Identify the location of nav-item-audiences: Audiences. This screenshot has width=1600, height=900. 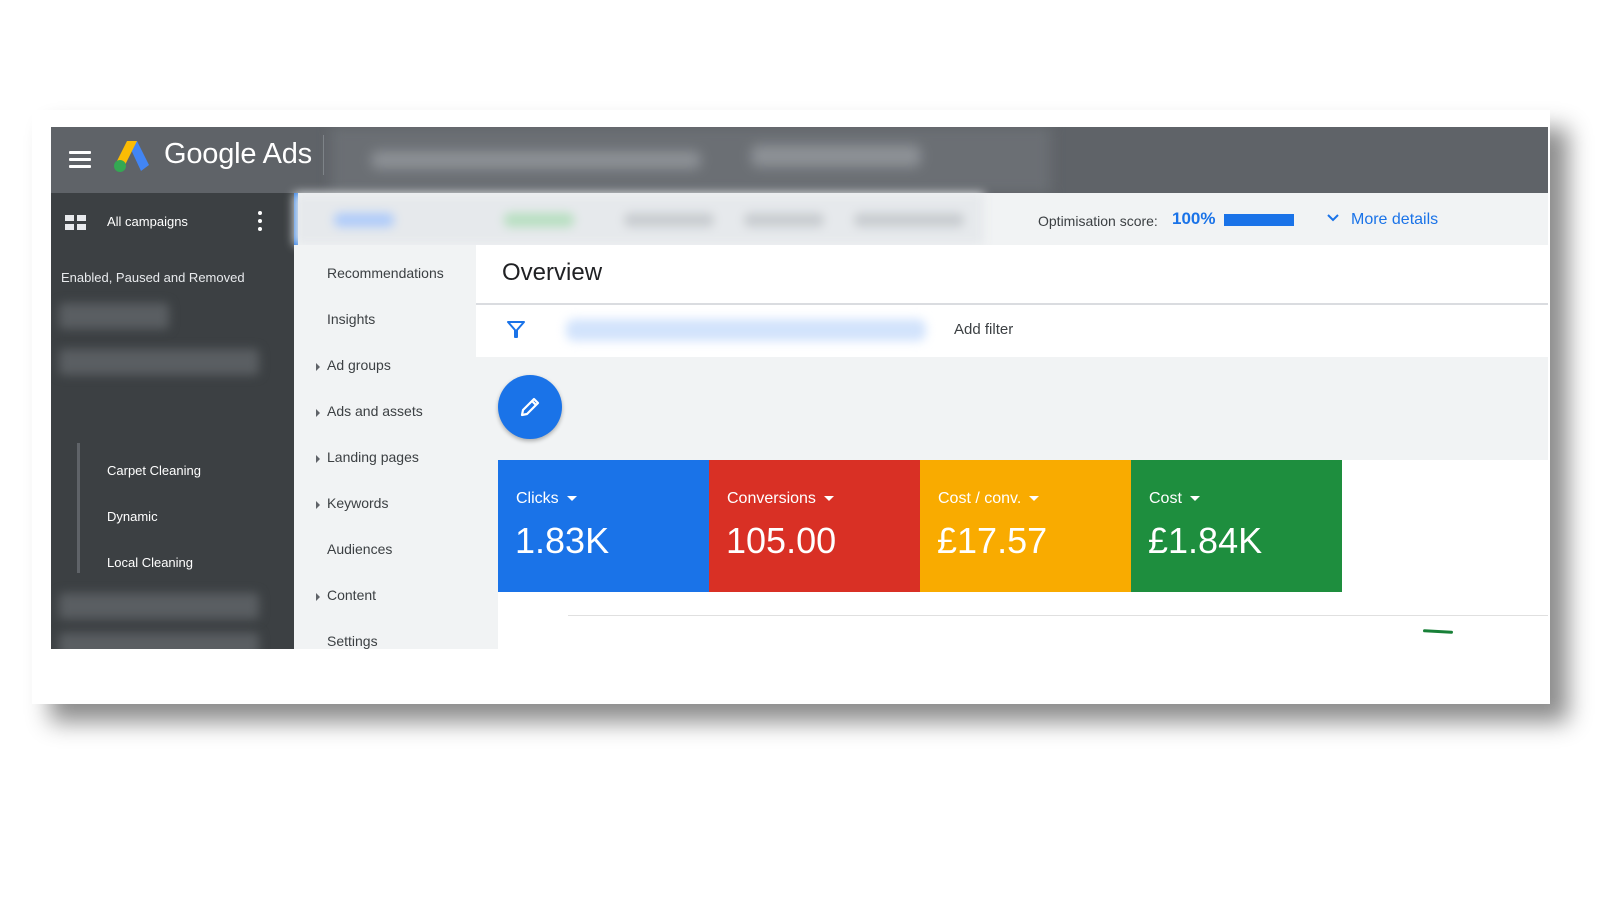
(359, 549).